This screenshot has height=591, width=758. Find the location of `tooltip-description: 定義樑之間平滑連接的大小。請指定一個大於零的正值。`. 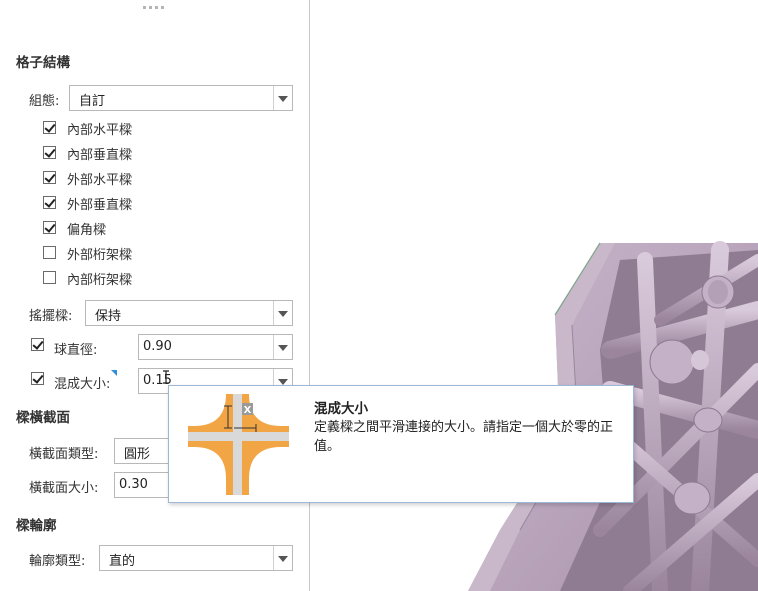

tooltip-description: 定義樑之間平滑連接的大小。請指定一個大於零的正值。 is located at coordinates (464, 437).